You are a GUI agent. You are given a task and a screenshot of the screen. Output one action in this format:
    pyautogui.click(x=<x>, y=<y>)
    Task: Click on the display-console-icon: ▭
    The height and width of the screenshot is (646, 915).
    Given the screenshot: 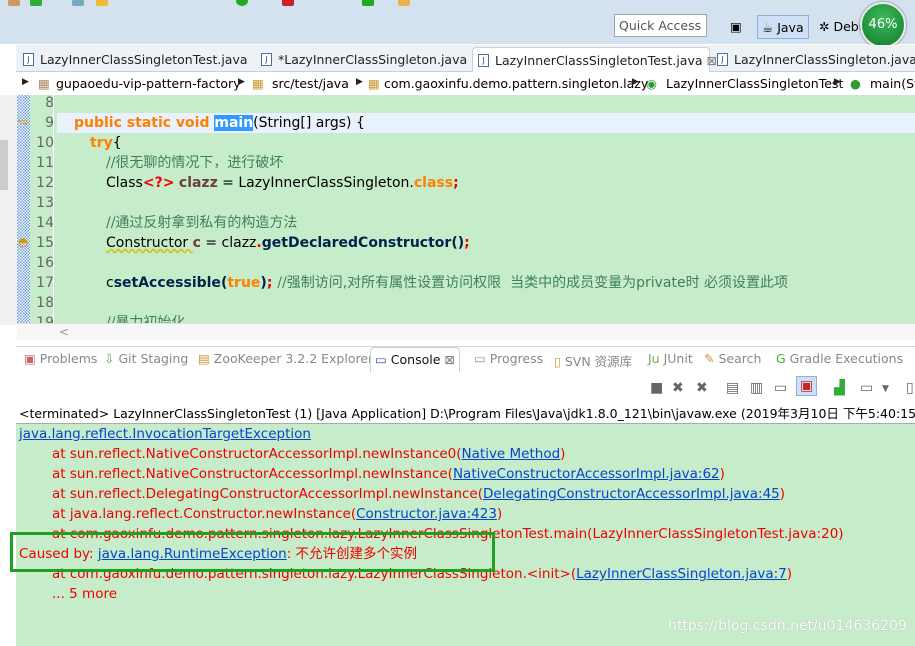 What is the action you would take?
    pyautogui.click(x=866, y=388)
    